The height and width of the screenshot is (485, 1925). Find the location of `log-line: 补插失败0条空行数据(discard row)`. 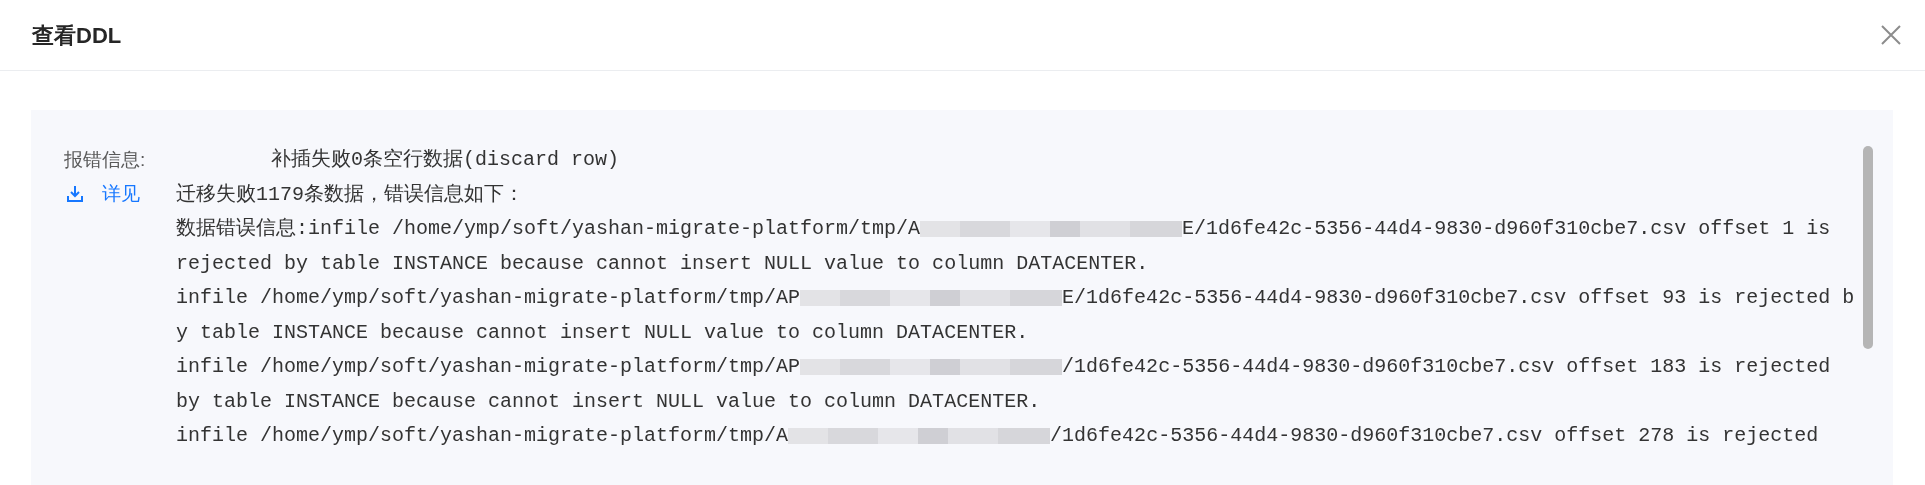

log-line: 补插失败0条空行数据(discard row) is located at coordinates (446, 160).